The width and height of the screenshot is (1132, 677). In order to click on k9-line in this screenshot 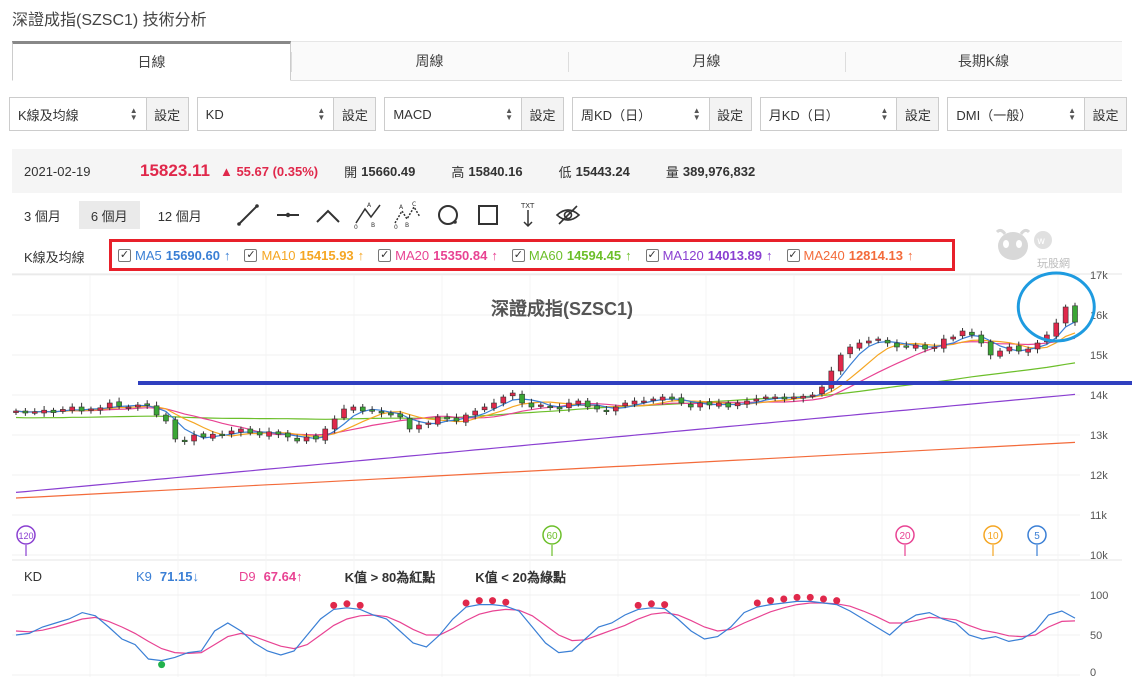, I will do `click(545, 631)`.